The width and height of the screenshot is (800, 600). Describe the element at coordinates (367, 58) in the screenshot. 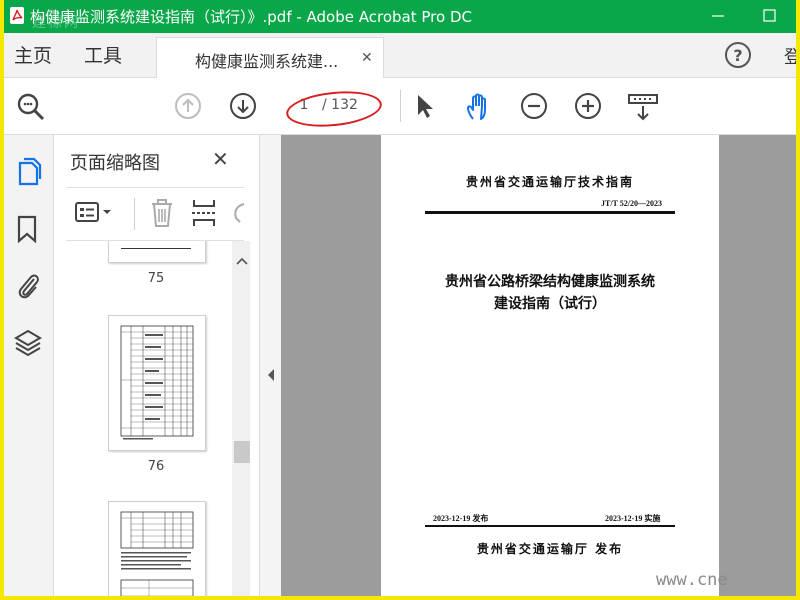

I see `close-tab-icon: ✕` at that location.